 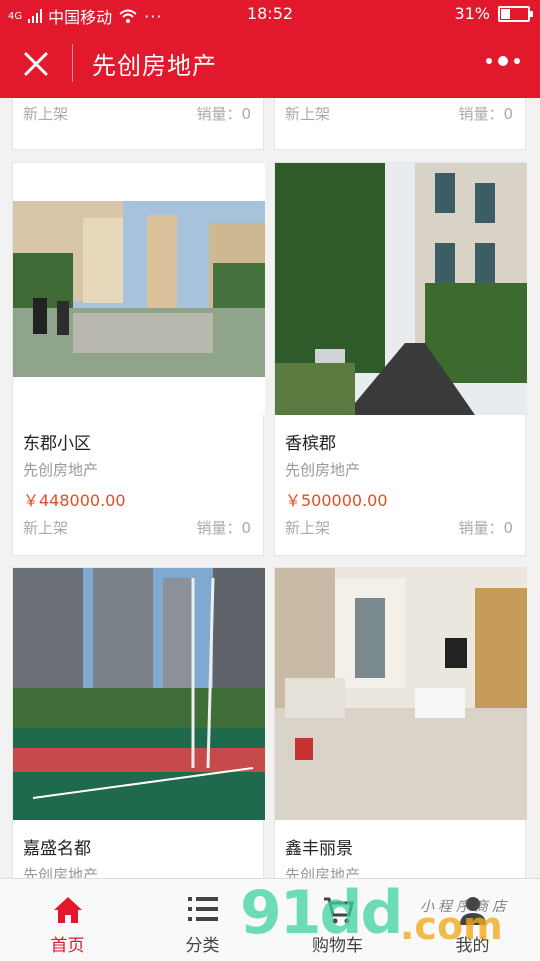 What do you see at coordinates (202, 909) in the screenshot?
I see `list-icon` at bounding box center [202, 909].